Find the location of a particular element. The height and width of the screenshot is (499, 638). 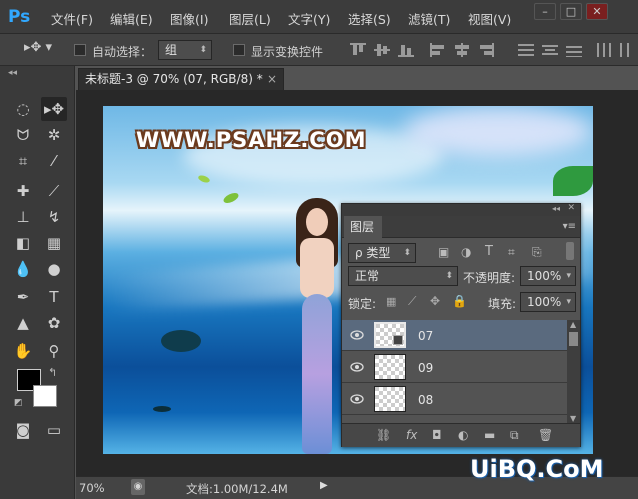

restore-icon: □ is located at coordinates (571, 11).